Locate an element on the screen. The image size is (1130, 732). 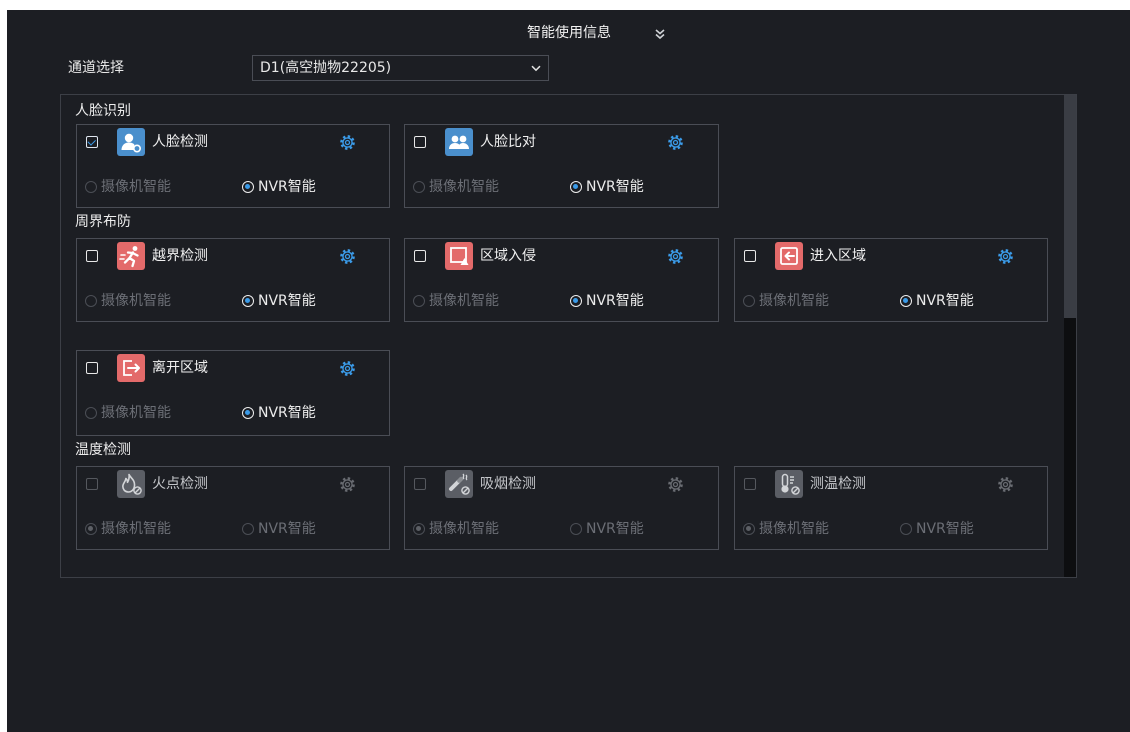
section-title-face-recognition: 人脸识别 is located at coordinates (103, 111).